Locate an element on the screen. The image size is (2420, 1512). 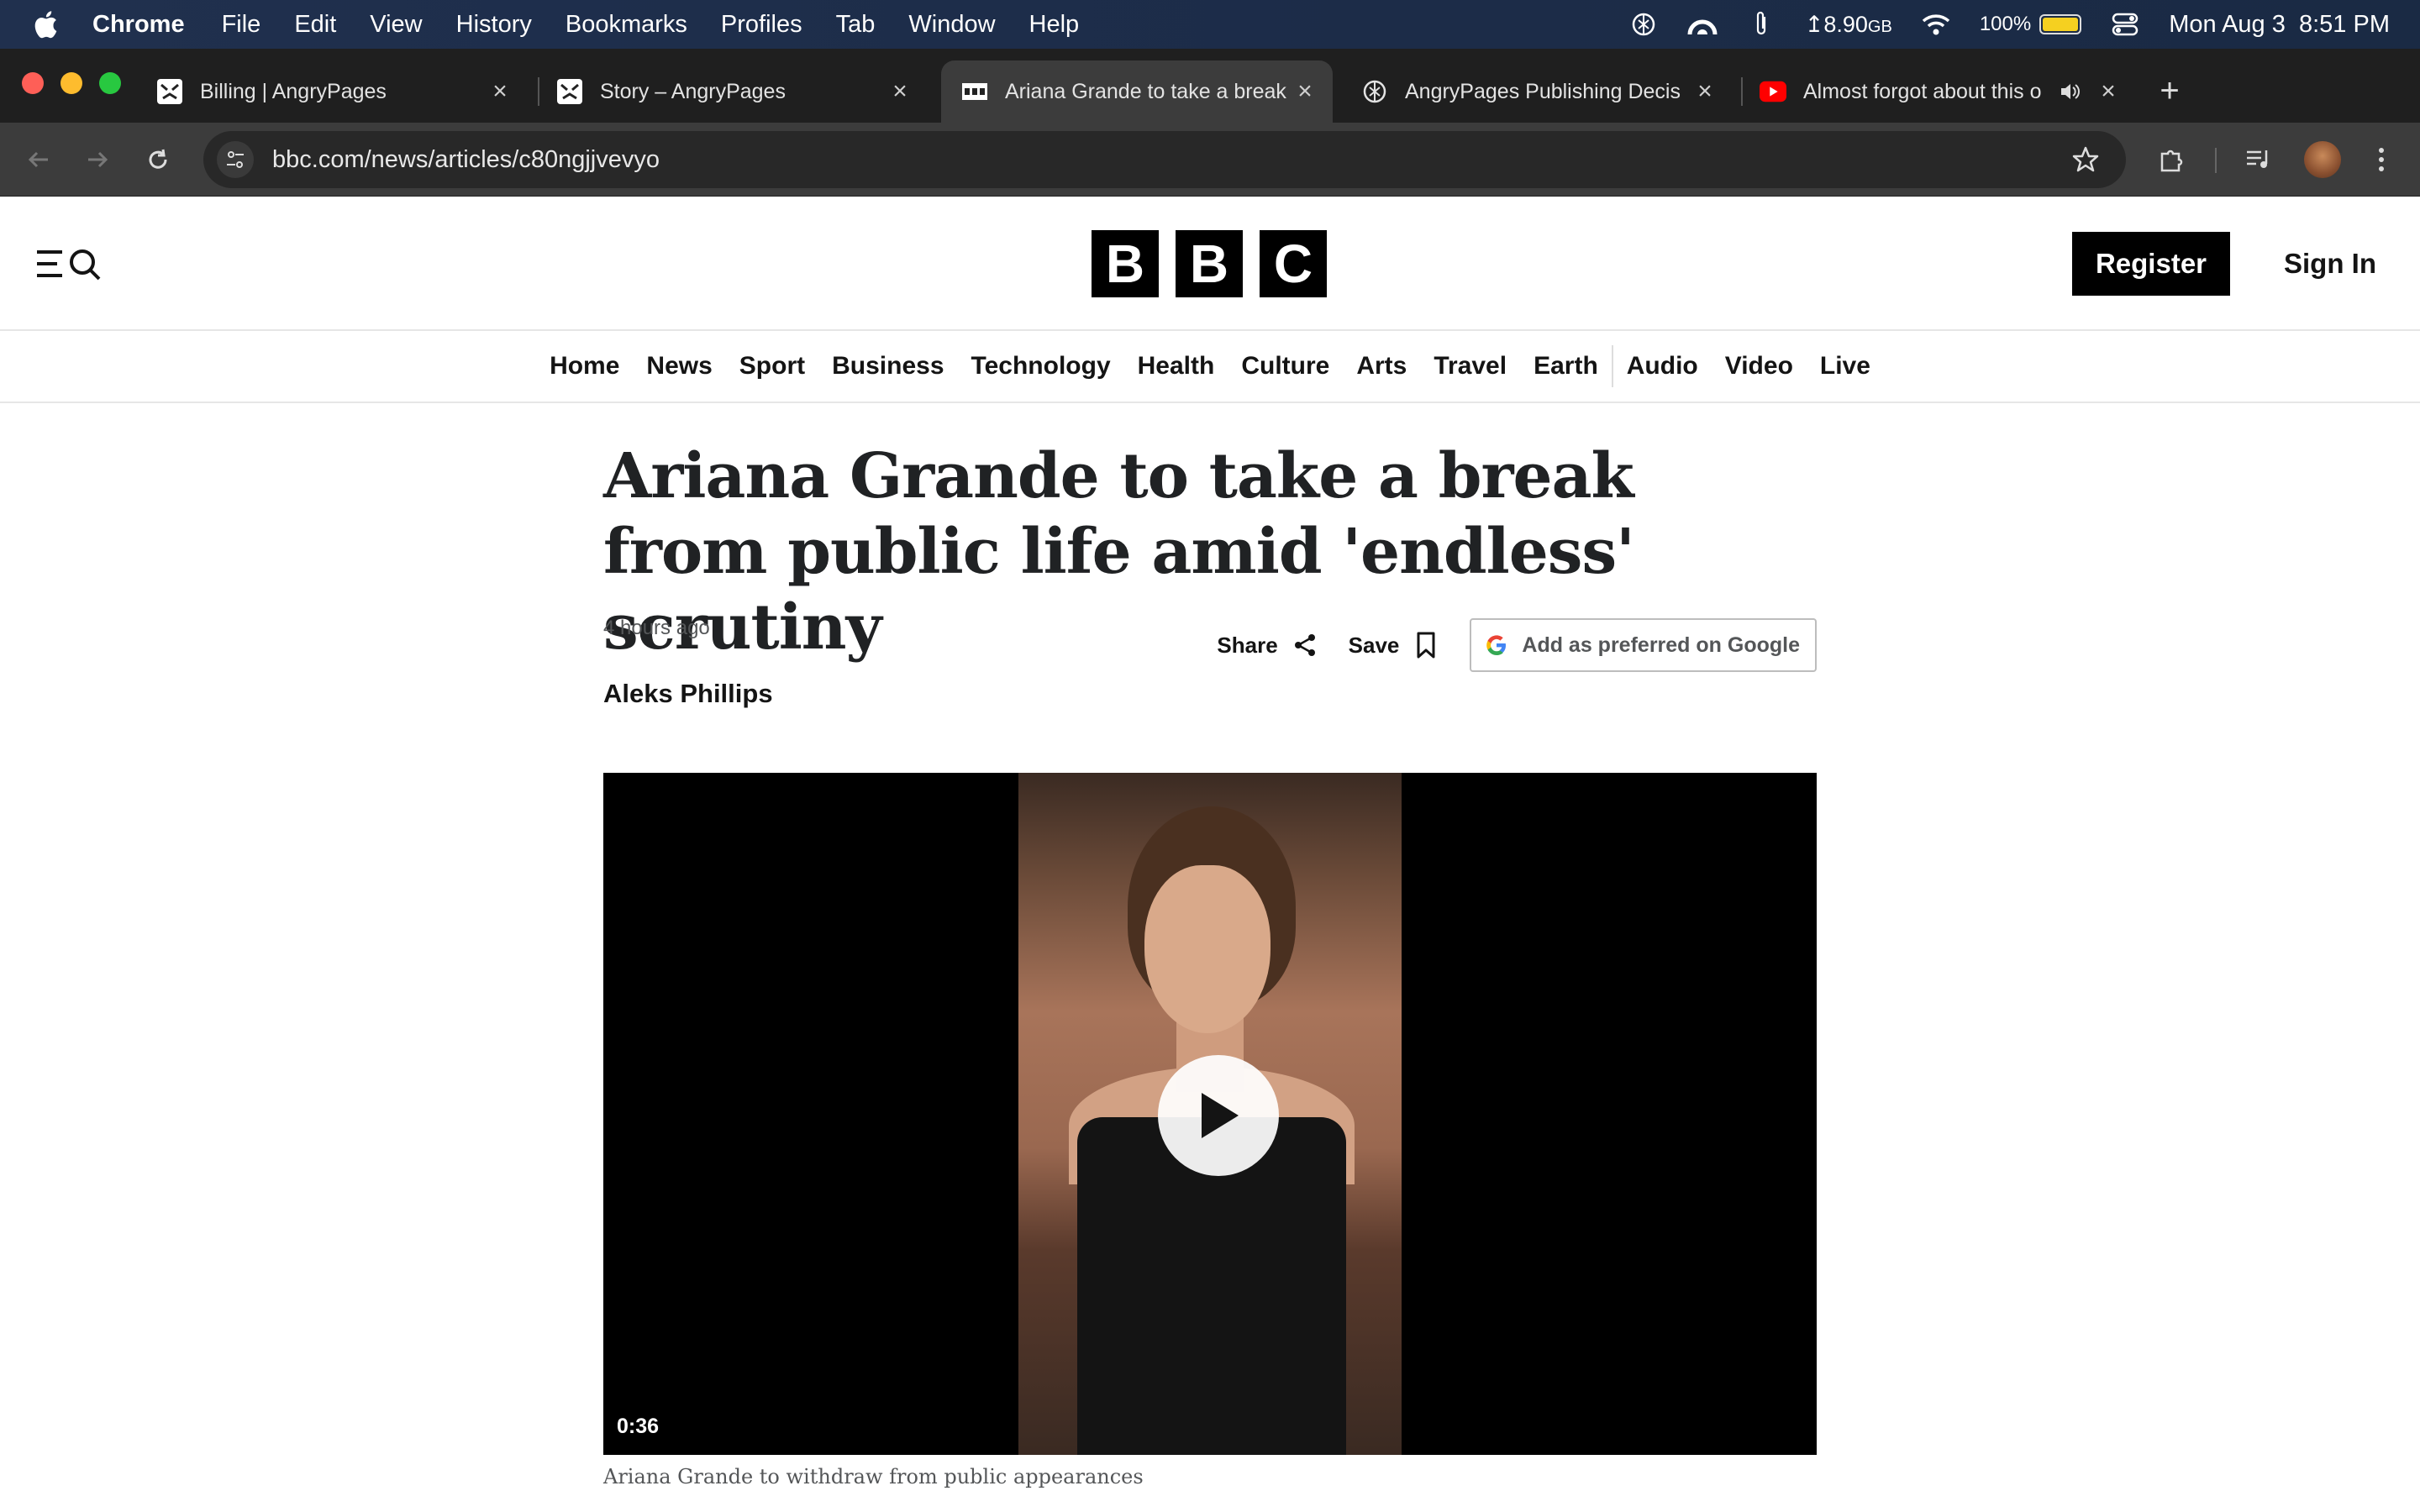
nav-news: News is located at coordinates (679, 366).